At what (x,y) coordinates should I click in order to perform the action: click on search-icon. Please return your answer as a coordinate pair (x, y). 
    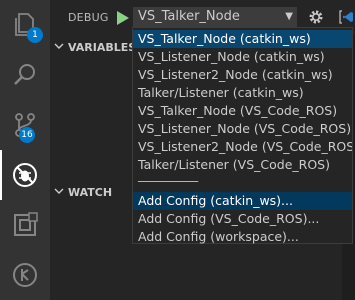
    Looking at the image, I should click on (24, 74).